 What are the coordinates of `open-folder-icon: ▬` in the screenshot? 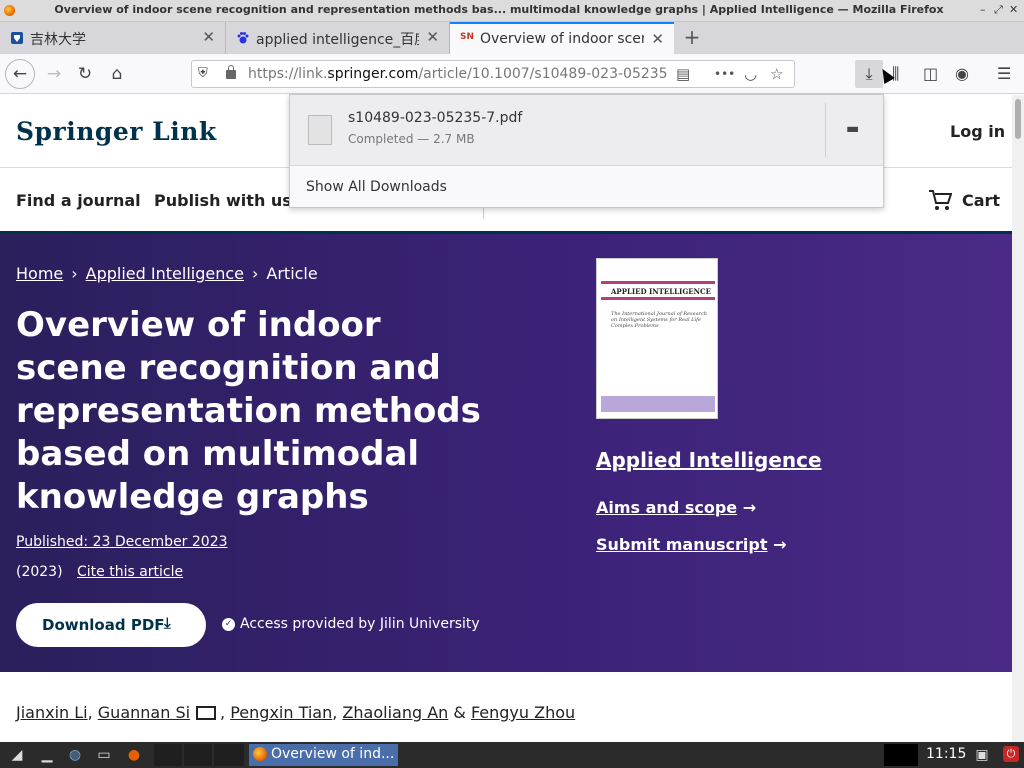 It's located at (852, 129).